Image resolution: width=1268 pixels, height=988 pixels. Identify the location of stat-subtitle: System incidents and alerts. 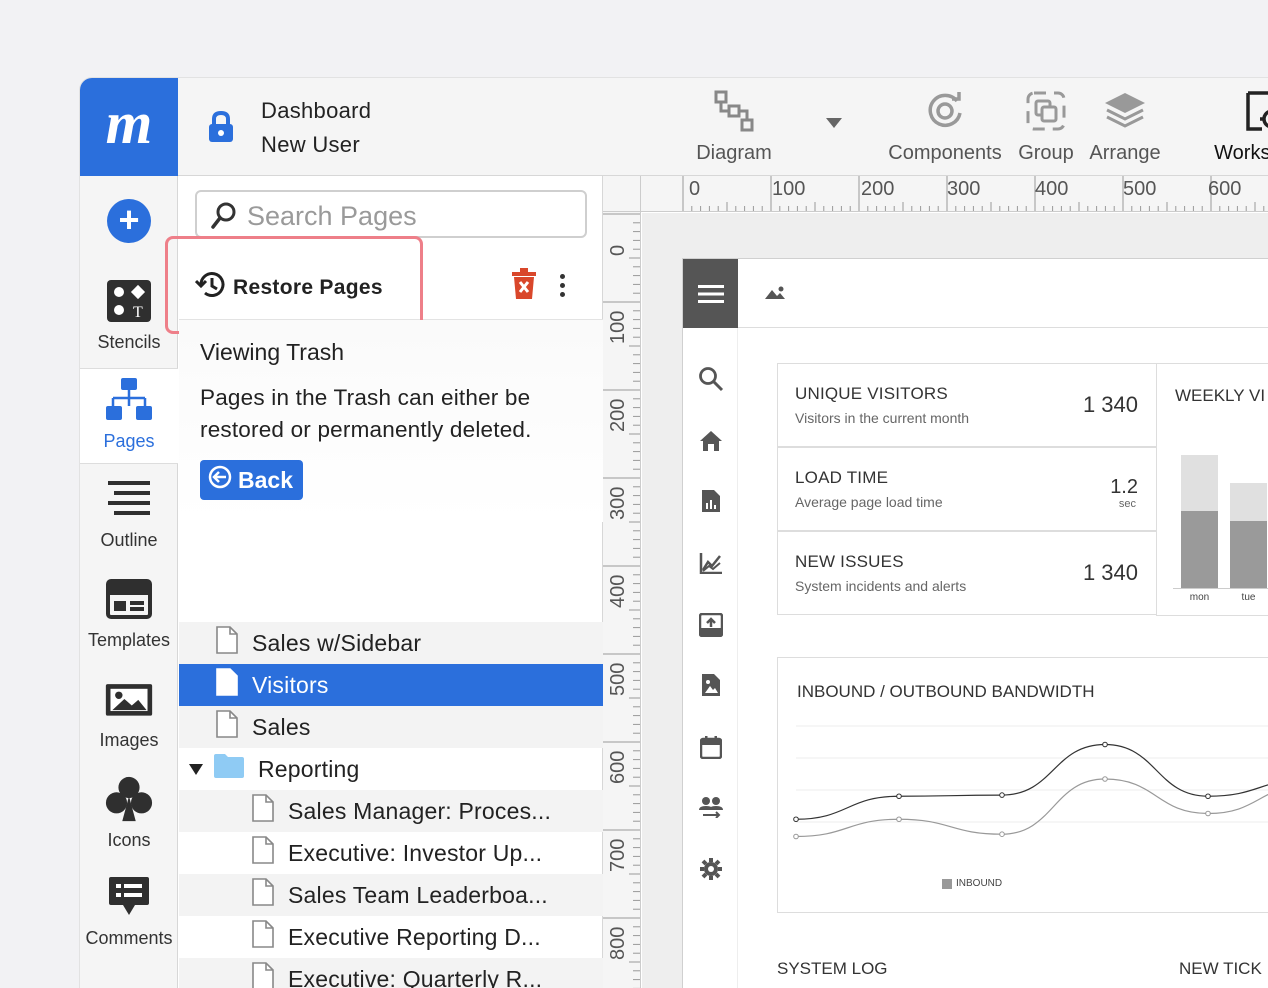
(881, 586).